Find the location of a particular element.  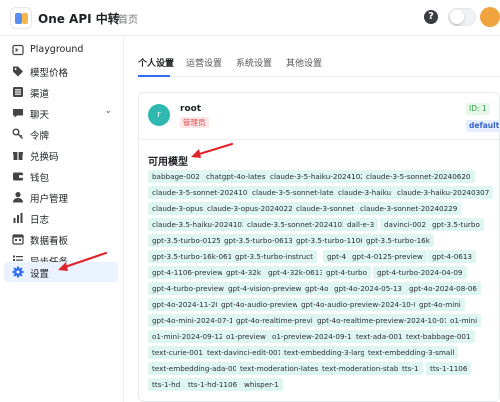

card-divider is located at coordinates (319, 139).